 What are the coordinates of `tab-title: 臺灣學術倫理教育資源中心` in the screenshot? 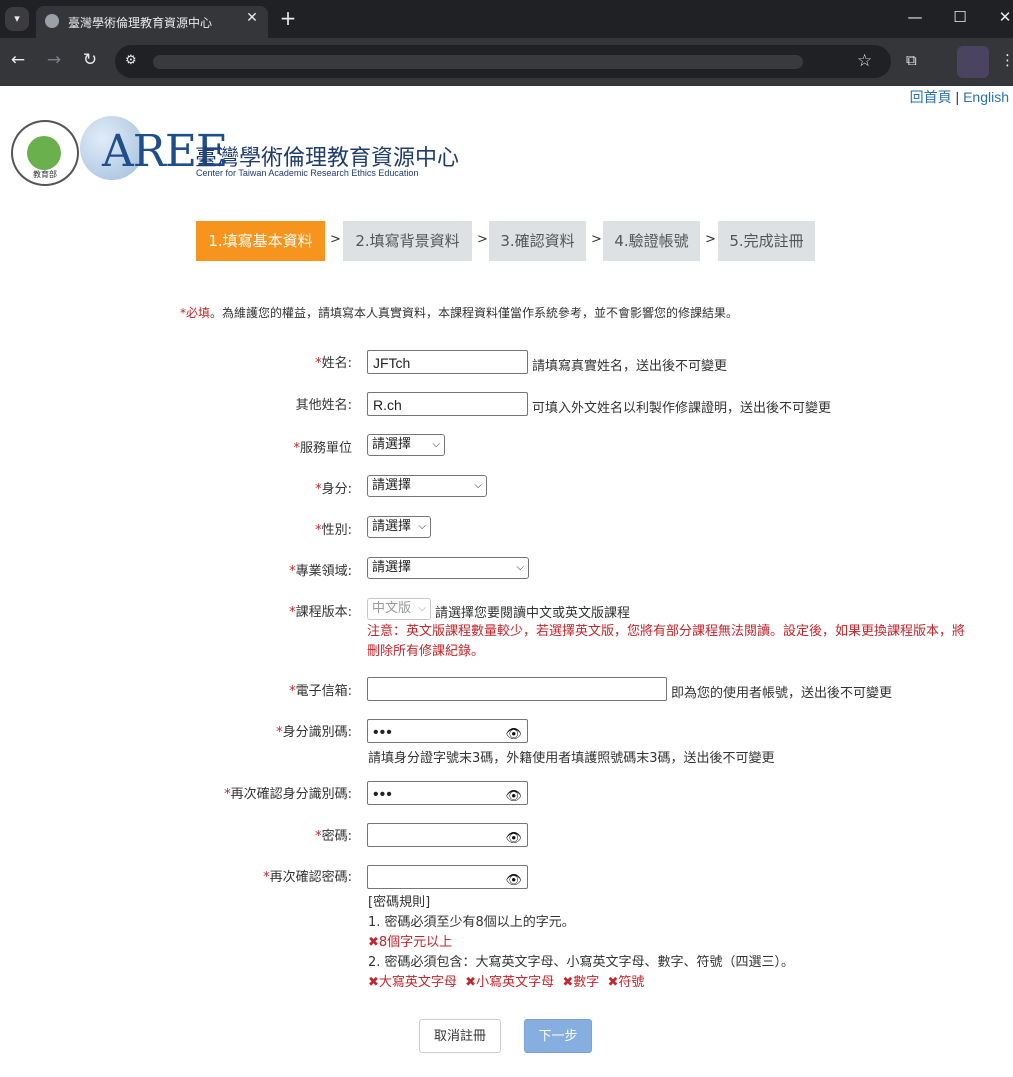 It's located at (140, 23).